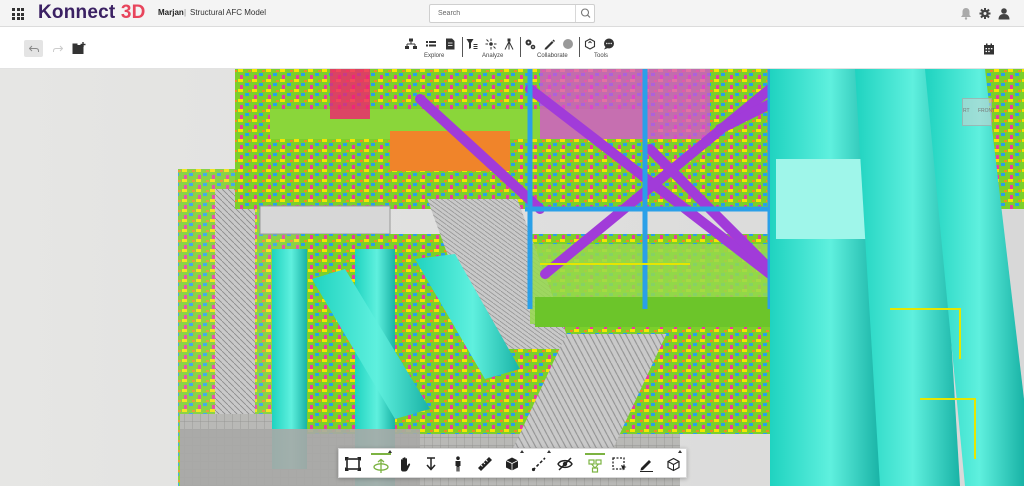  I want to click on view-cube: RT FRONT, so click(978, 112).